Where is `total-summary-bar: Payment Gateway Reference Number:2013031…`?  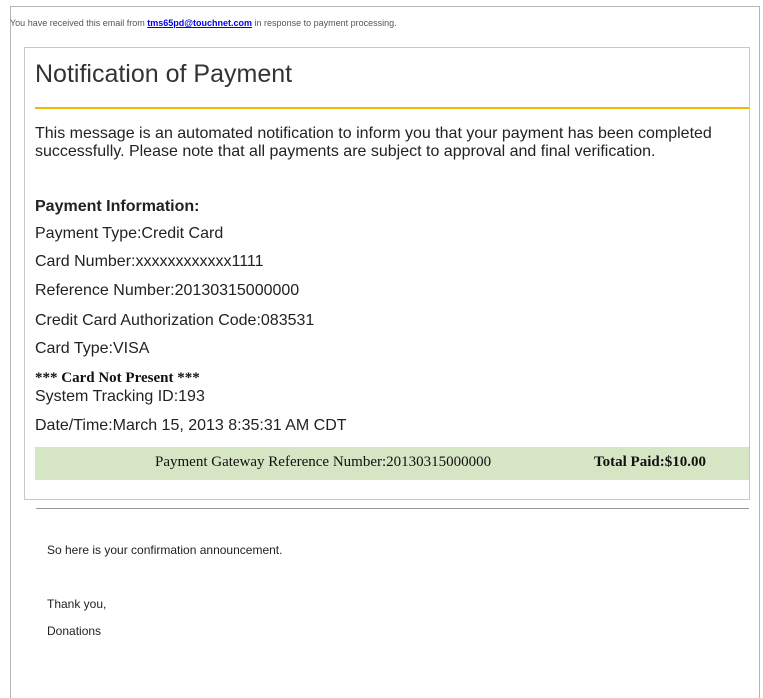
total-summary-bar: Payment Gateway Reference Number:2013031… is located at coordinates (392, 463).